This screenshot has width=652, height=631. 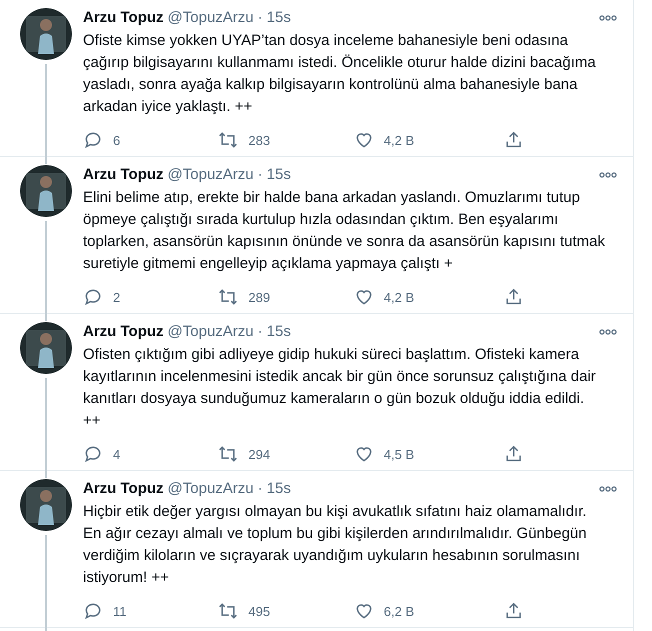 What do you see at coordinates (335, 545) in the screenshot?
I see `tweet-text: Hiçbir etik değer yargısı olmayan bu kişi avukatlık sıfatını haiz olamamalıdır. En ağır cezayı almalı ve toplum bu gibi kişilerden arındırılmalıdır. Günbegün verdiğim kiloların ve sıçrayarak uyandığım uykuların hesabının sorulmasını istiyorum! ++` at bounding box center [335, 545].